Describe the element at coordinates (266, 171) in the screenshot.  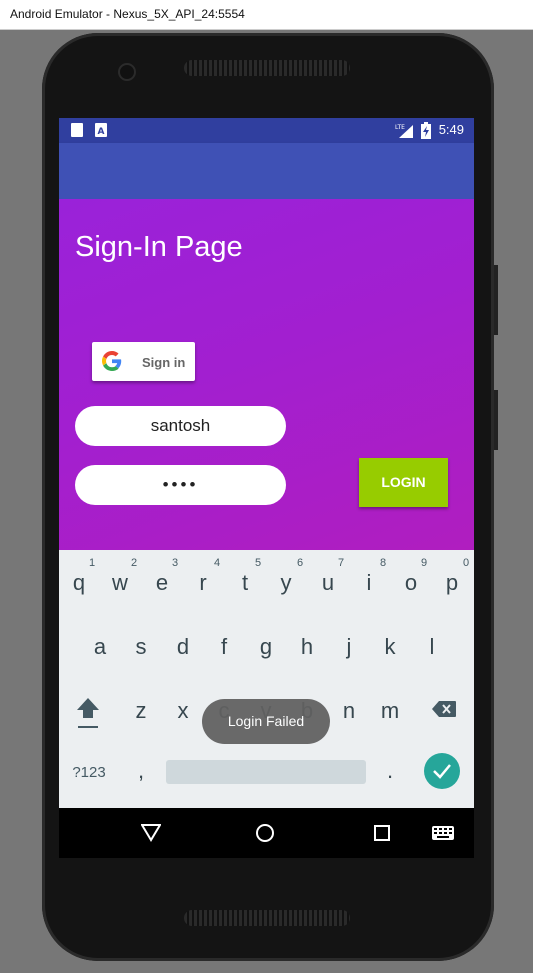
I see `action-bar` at that location.